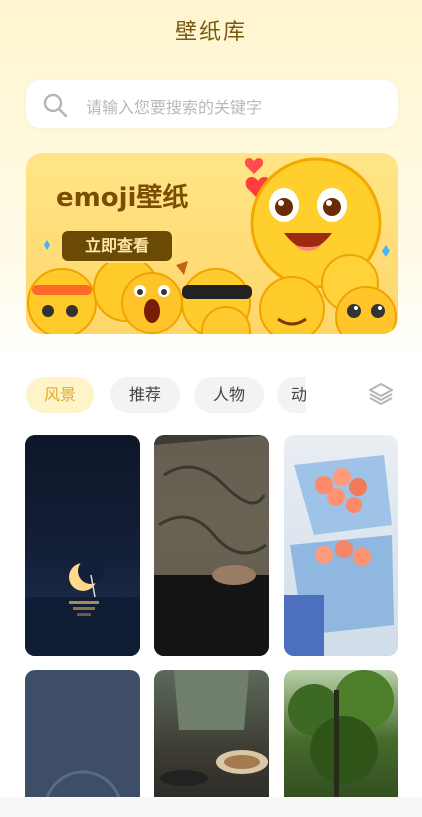 This screenshot has width=422, height=817. I want to click on tree-scene-image, so click(341, 740).